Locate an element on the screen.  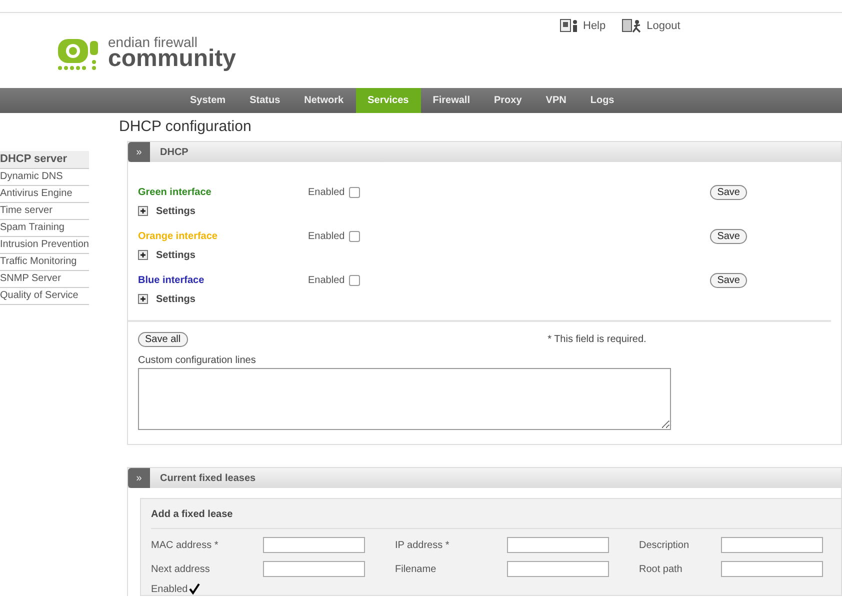
field-label: Next address is located at coordinates (181, 569).